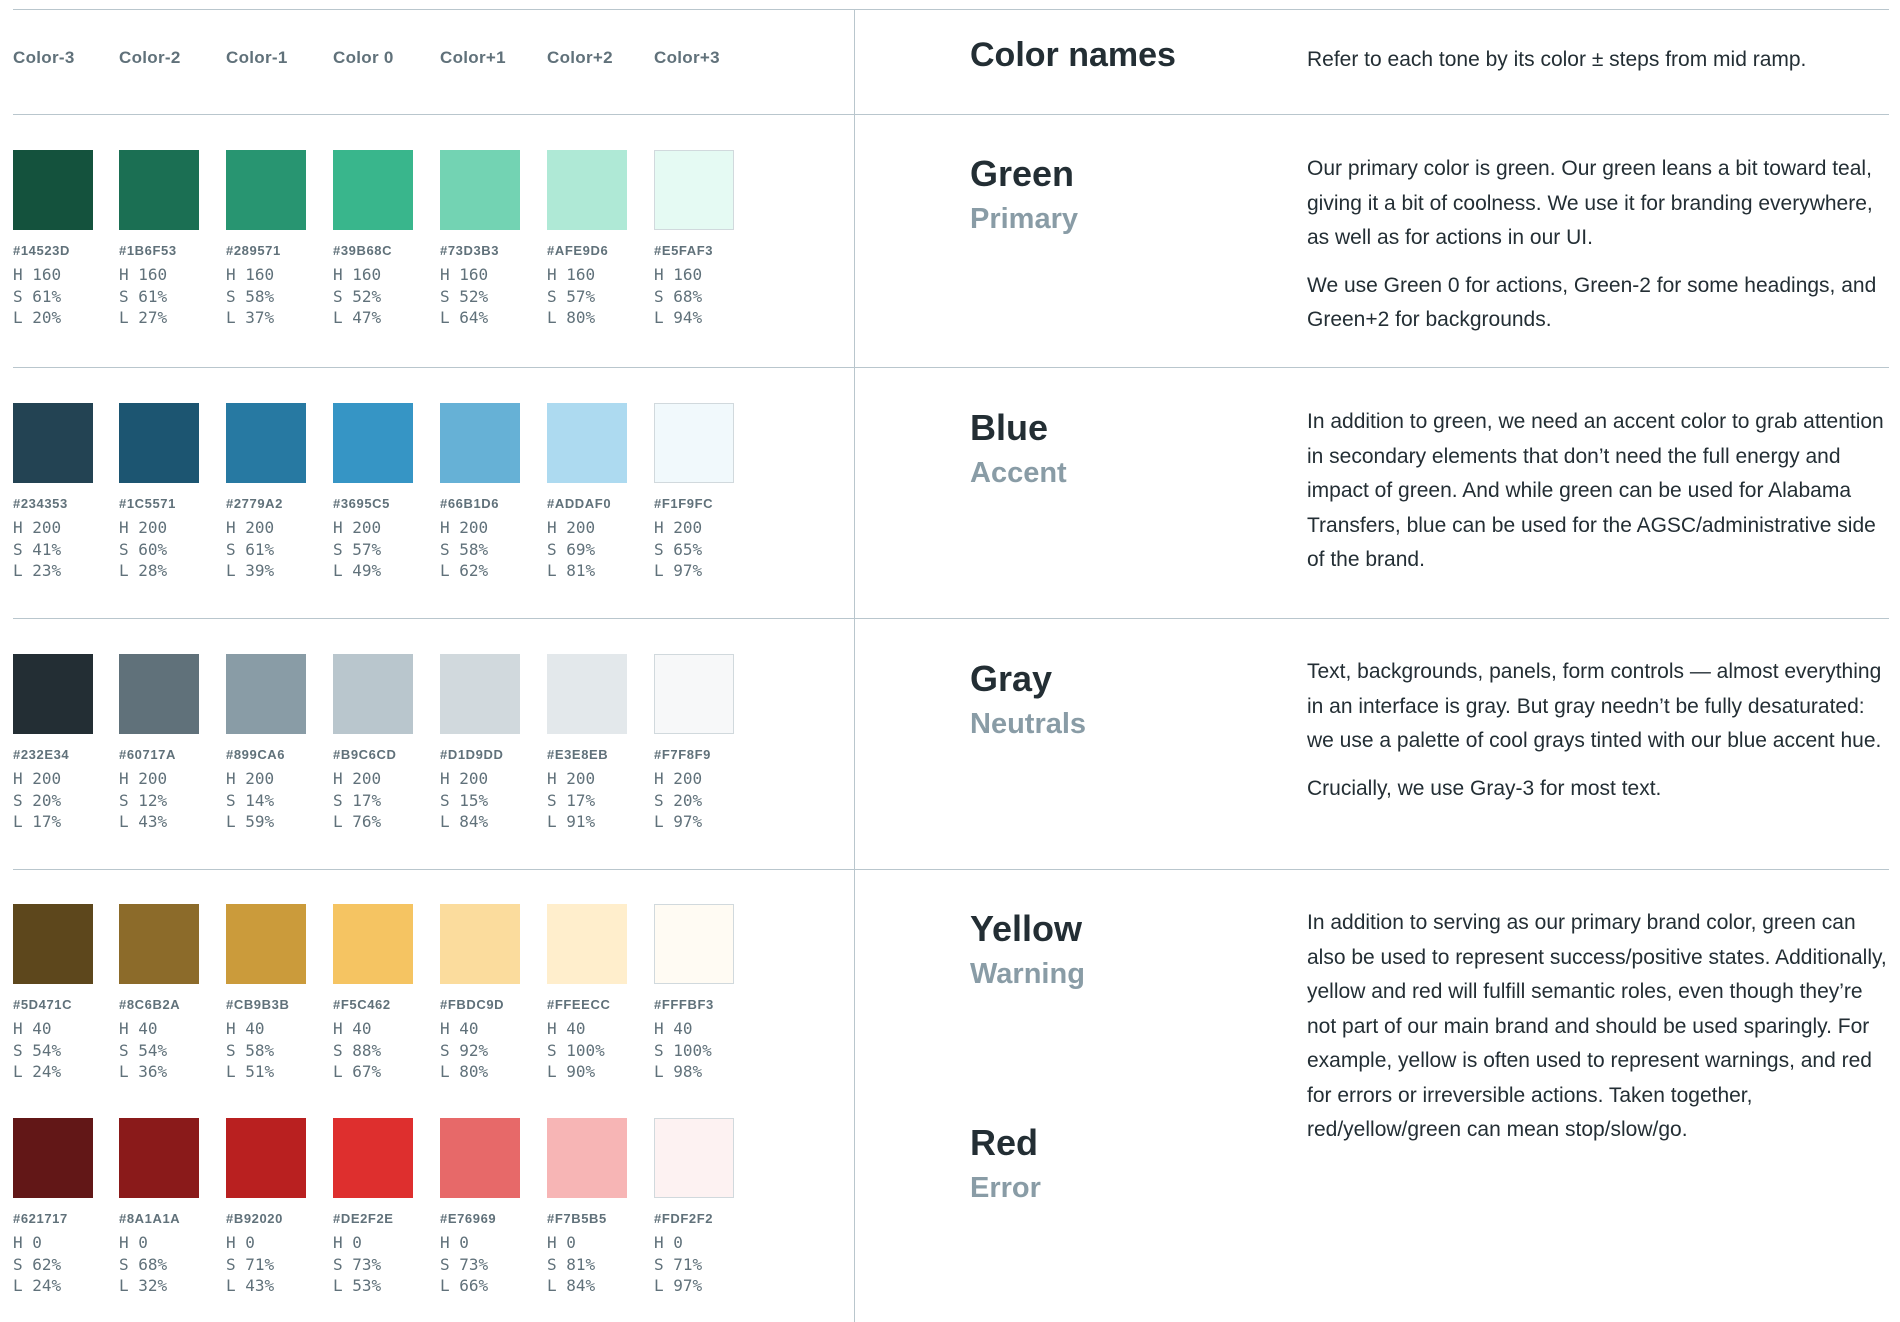  I want to click on hsl-l-value: L 47%, so click(357, 317).